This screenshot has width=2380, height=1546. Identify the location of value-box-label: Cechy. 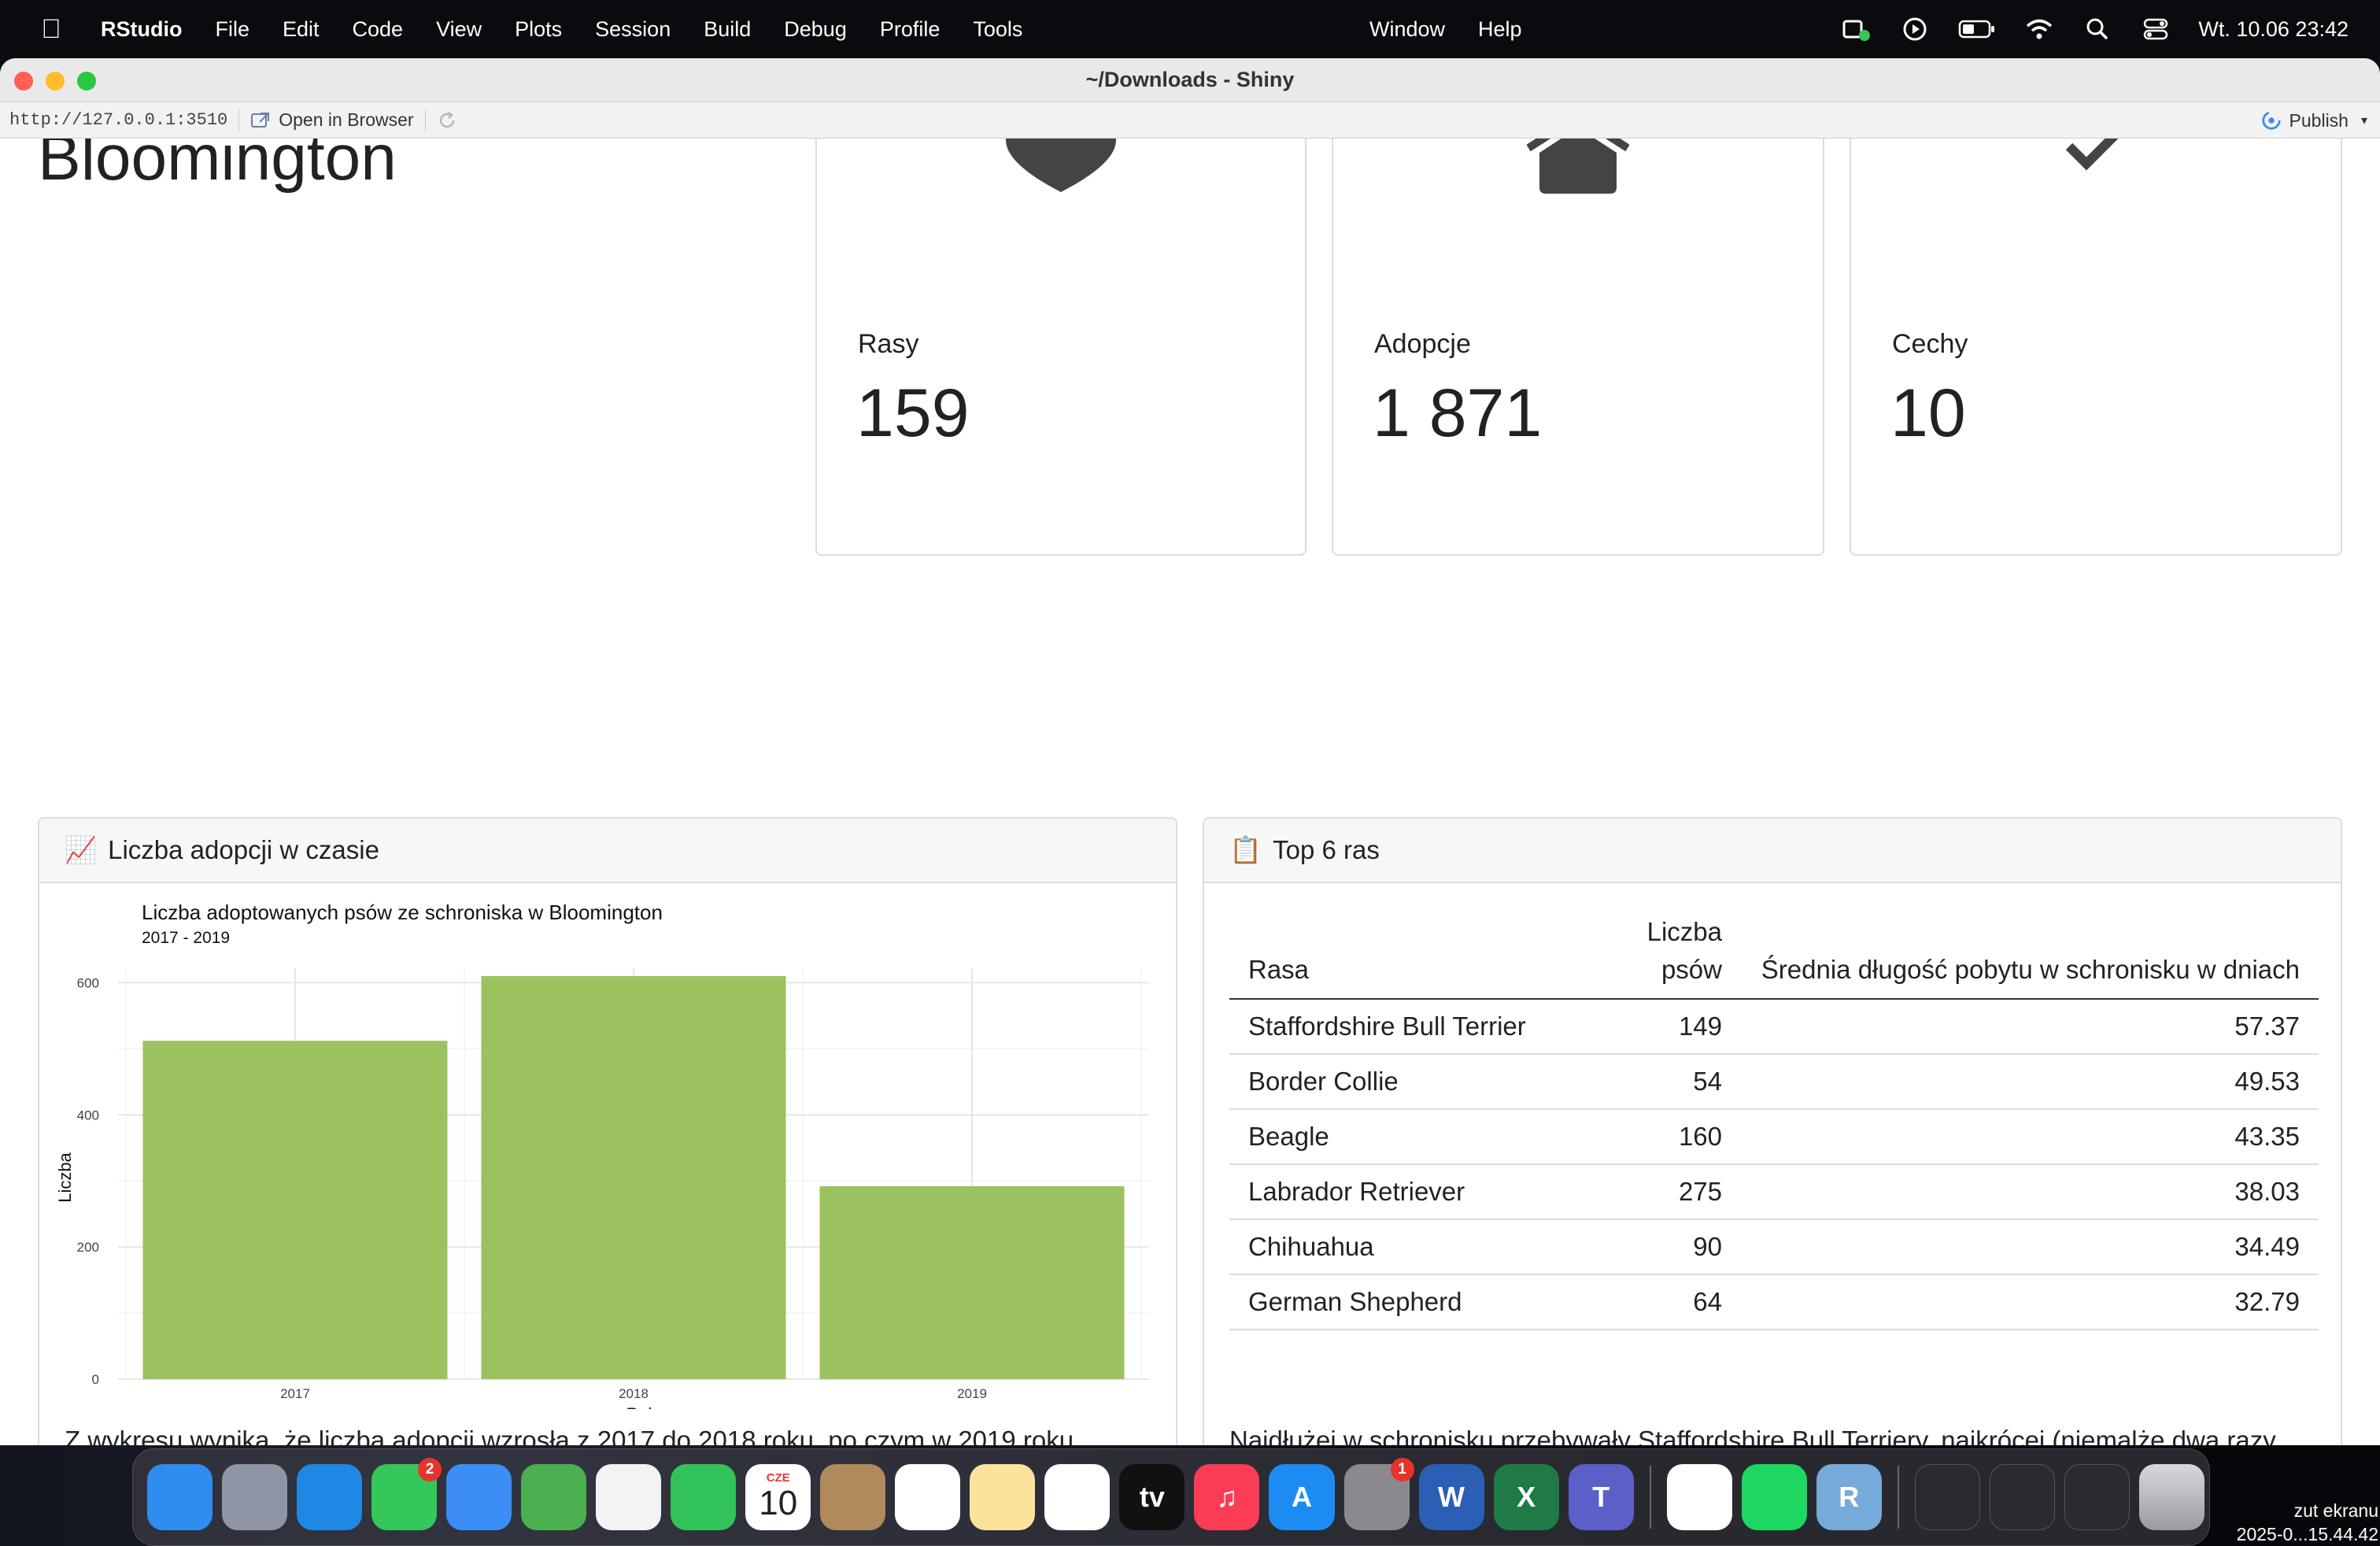
(1930, 344).